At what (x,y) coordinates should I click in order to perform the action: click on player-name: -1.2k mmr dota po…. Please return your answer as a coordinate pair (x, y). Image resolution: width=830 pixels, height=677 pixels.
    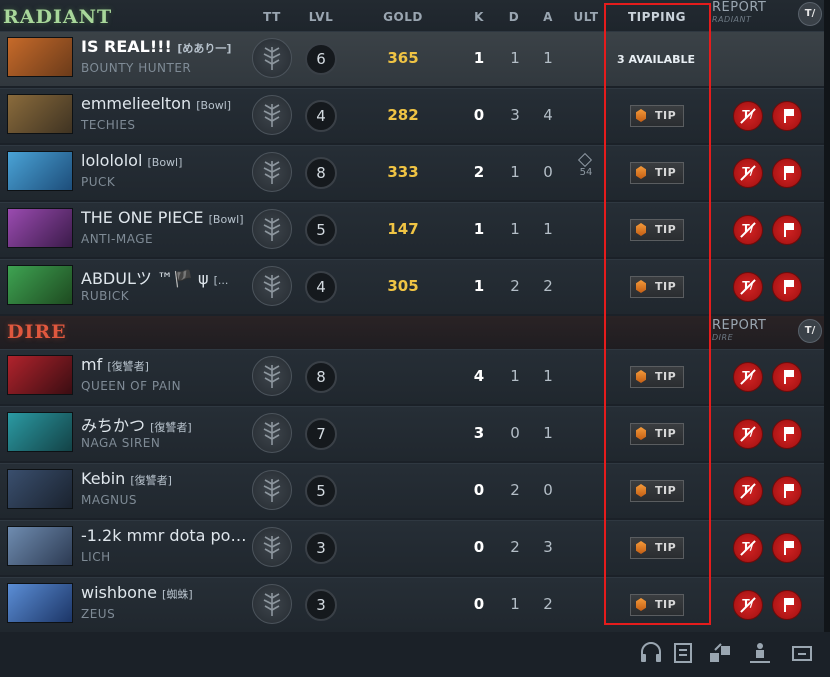
    Looking at the image, I should click on (163, 535).